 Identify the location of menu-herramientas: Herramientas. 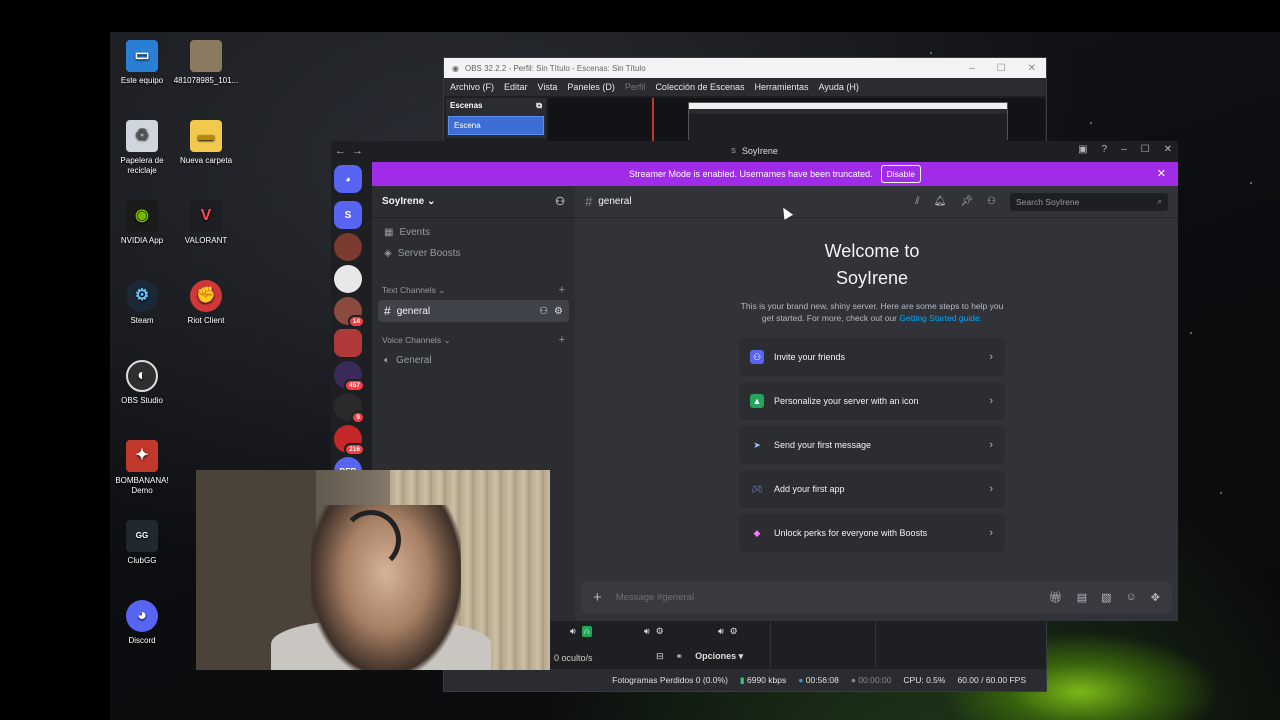
(782, 87).